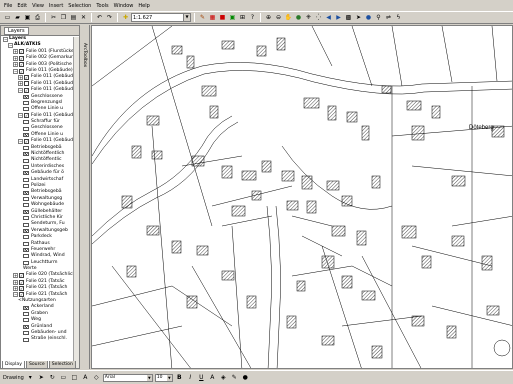 This screenshot has width=513, height=384. What do you see at coordinates (348, 17) in the screenshot?
I see `select-features-icon: ▩` at bounding box center [348, 17].